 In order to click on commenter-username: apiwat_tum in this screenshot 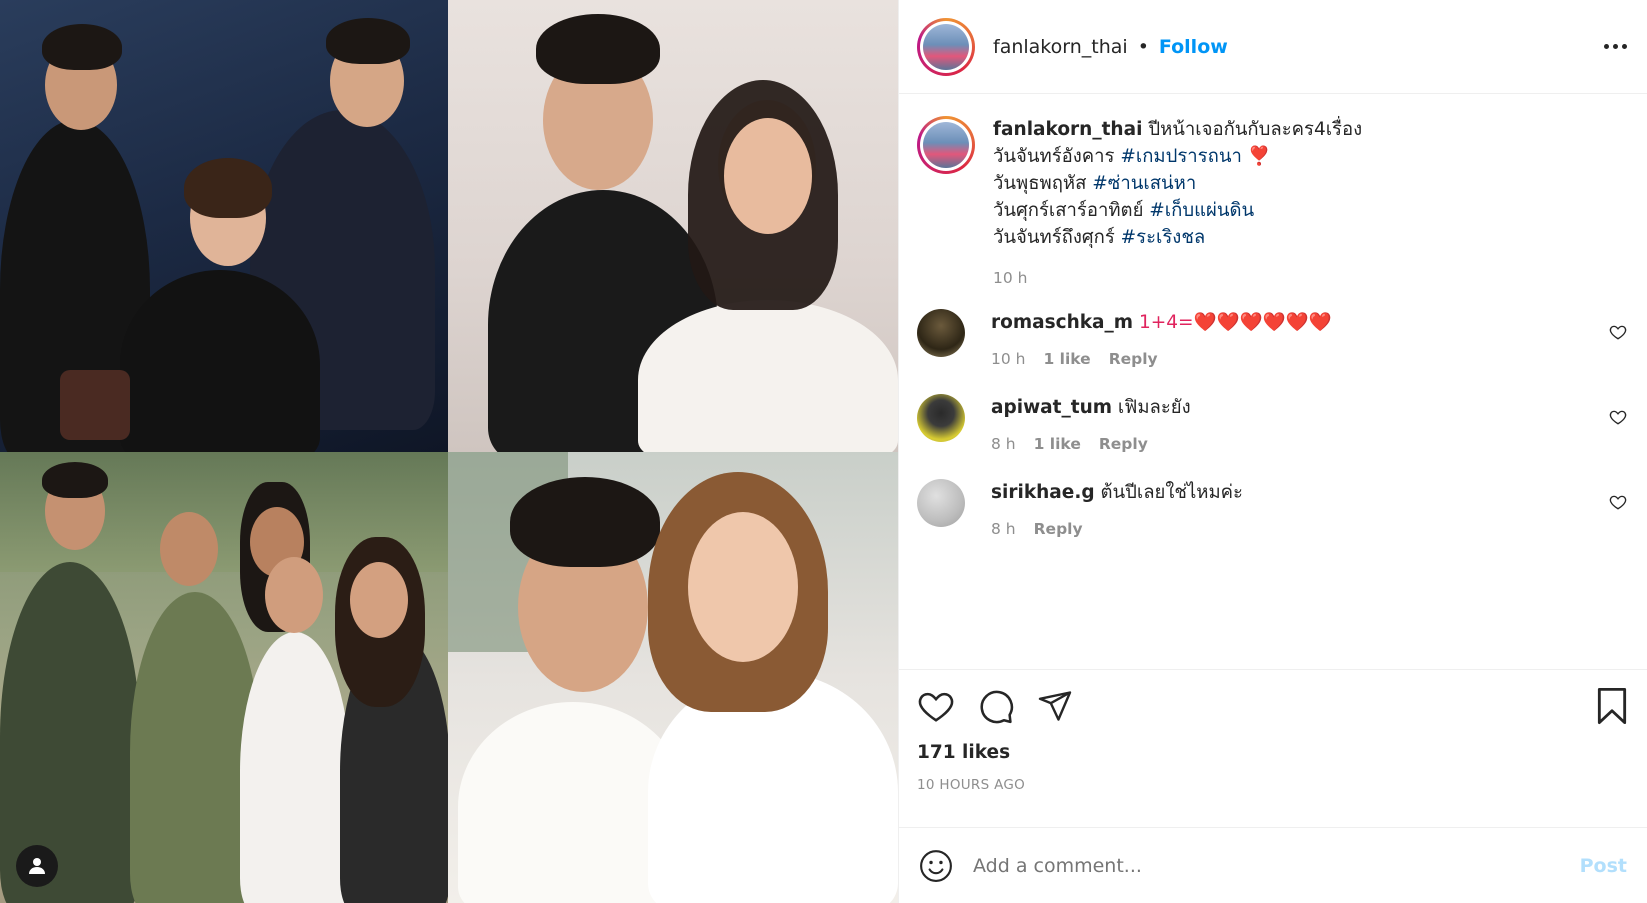, I will do `click(1051, 407)`.